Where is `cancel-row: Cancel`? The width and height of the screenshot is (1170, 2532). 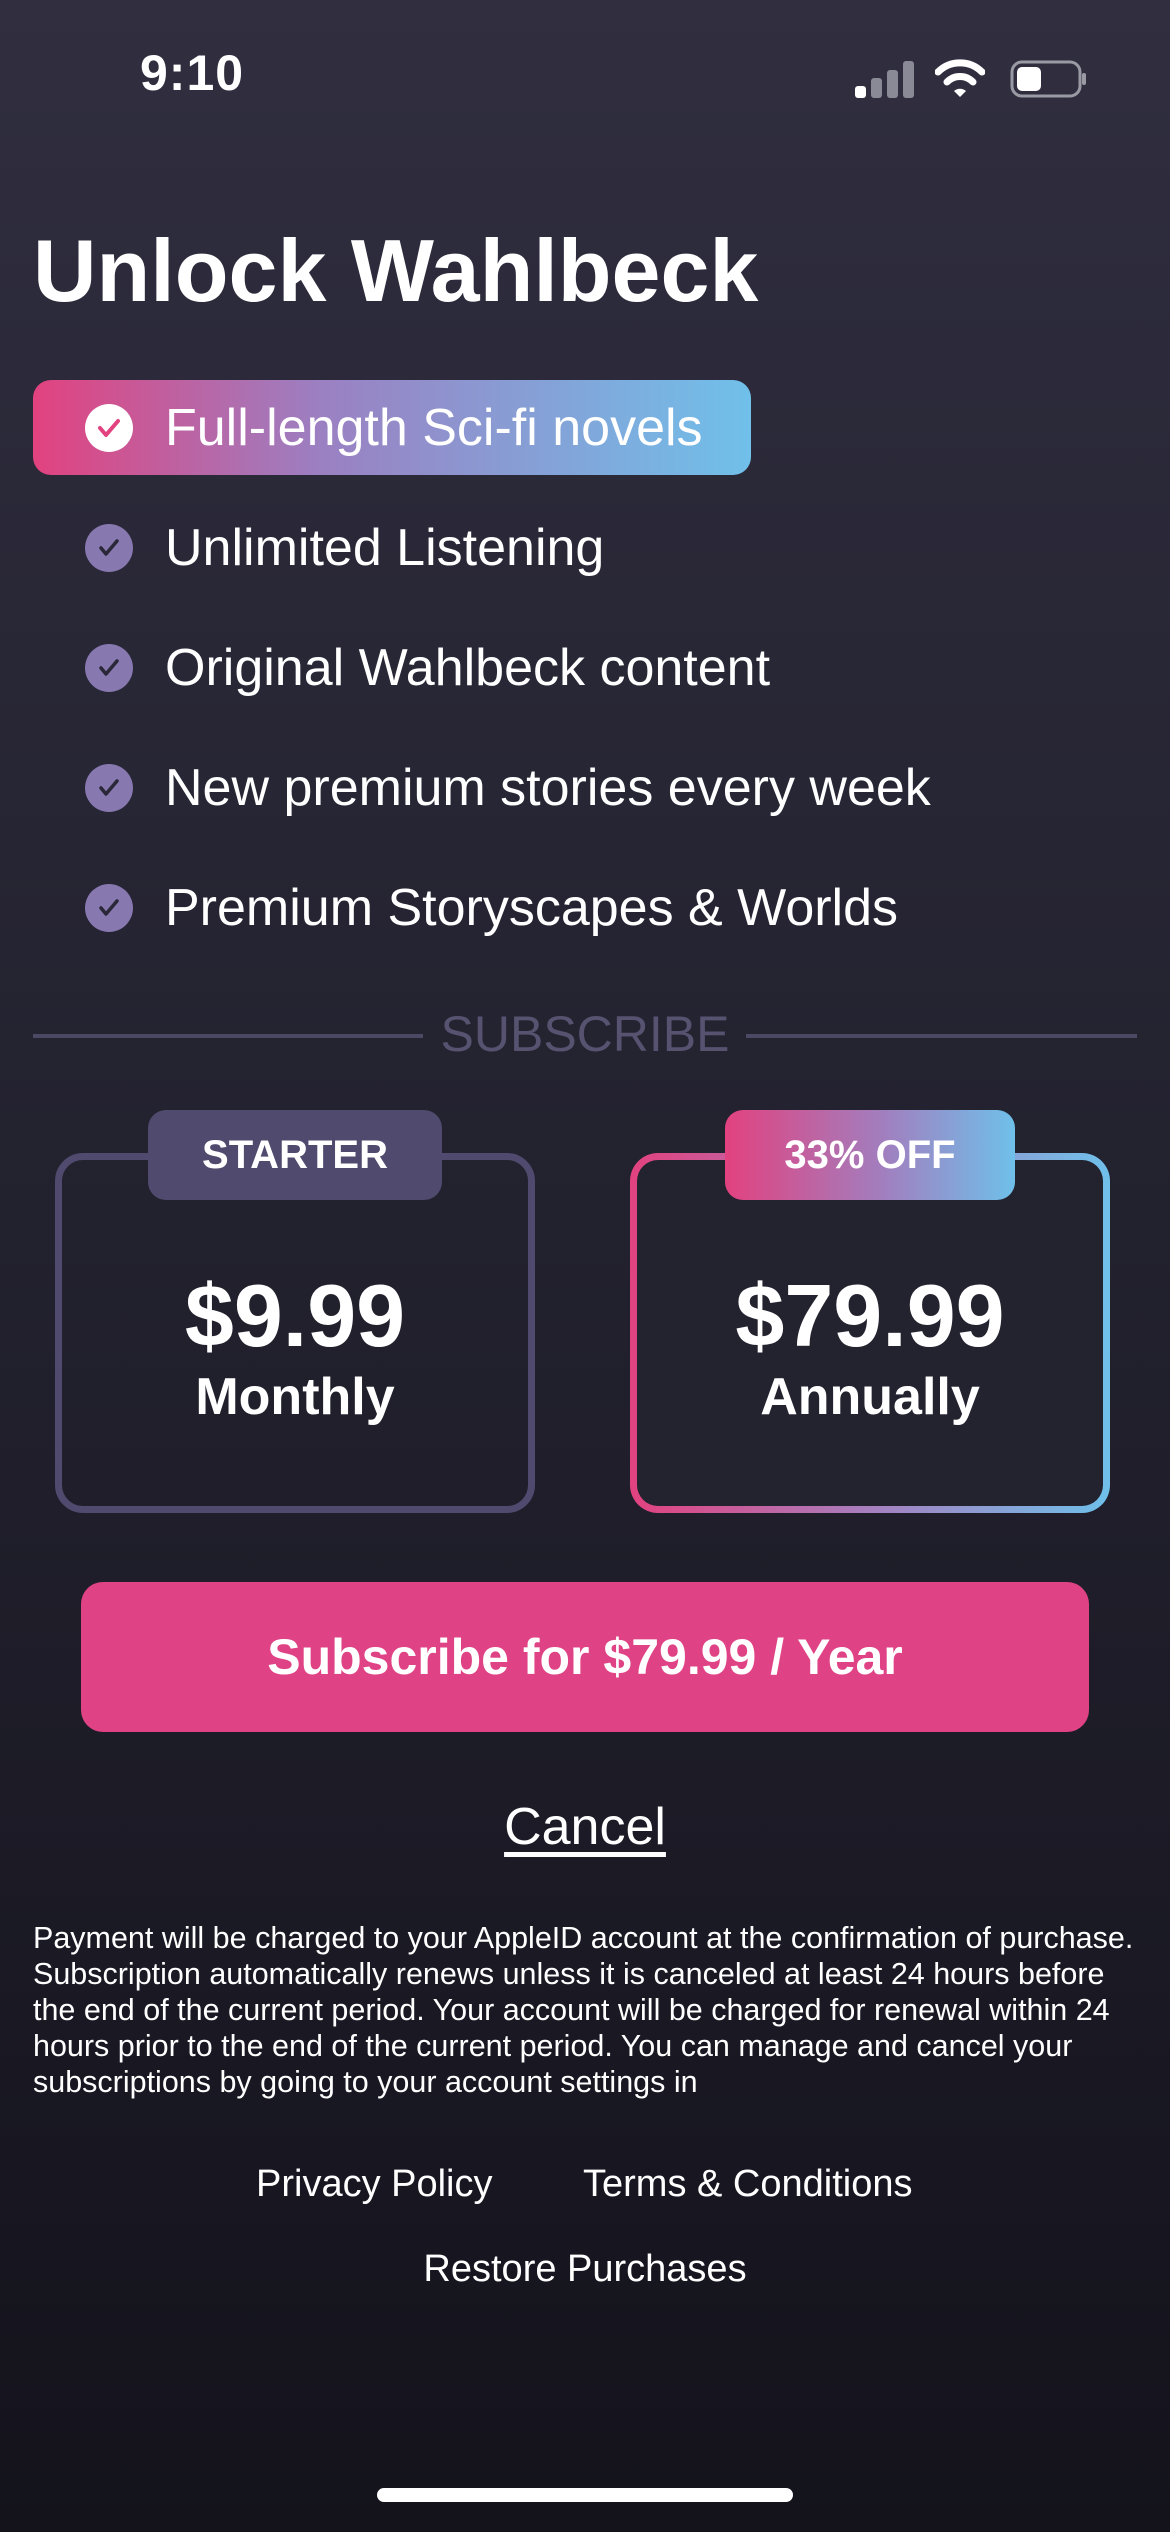 cancel-row: Cancel is located at coordinates (585, 1827).